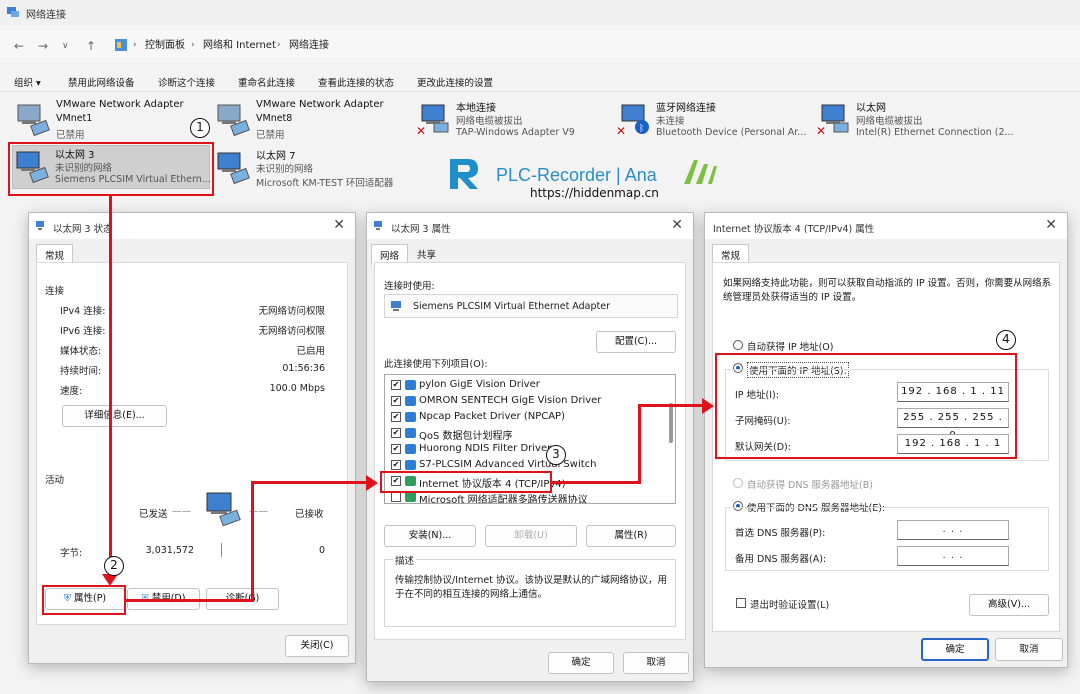 The height and width of the screenshot is (694, 1080). Describe the element at coordinates (314, 169) in the screenshot. I see `connection-ethernet-7: 以太网 7 未识别的网络 Microsoft KM-TEST 环回适配器` at that location.